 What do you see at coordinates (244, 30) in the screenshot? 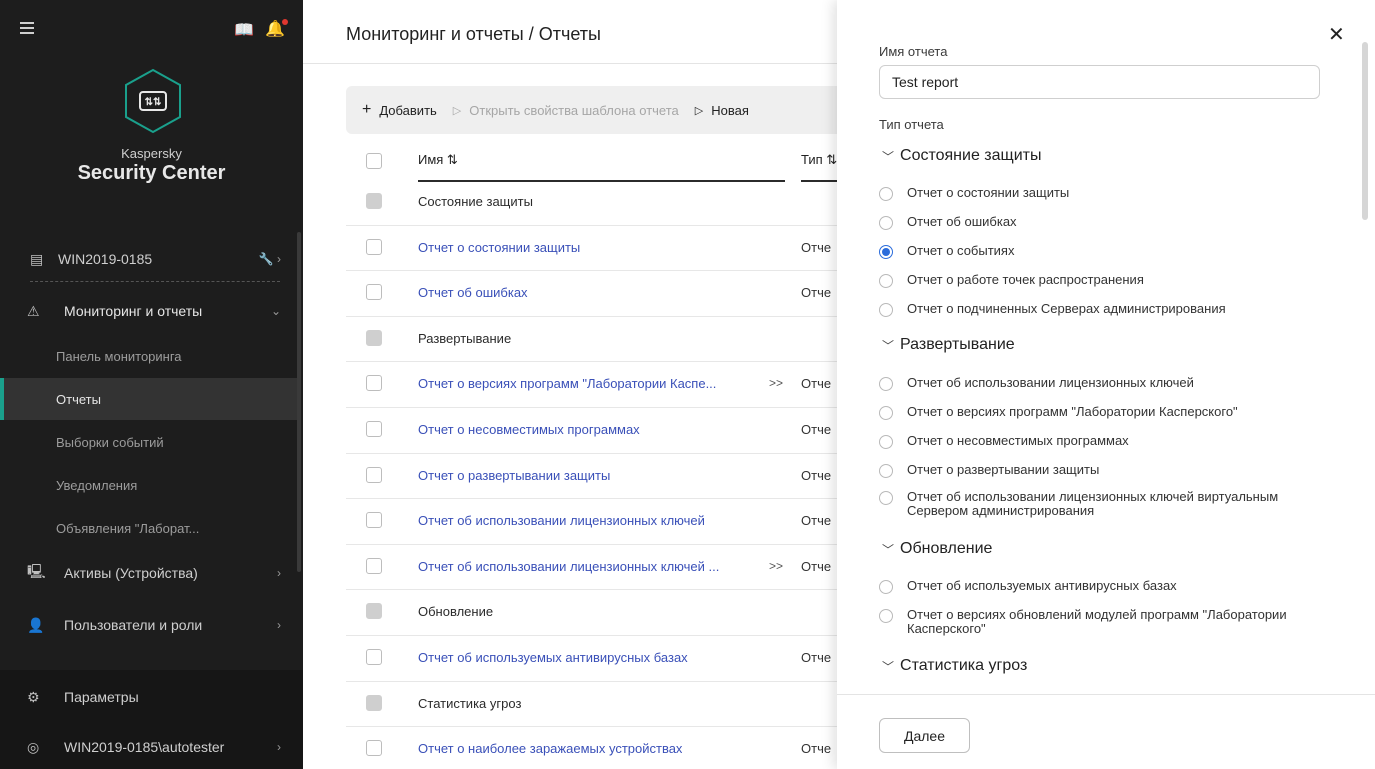
I see `book-icon: 📖` at bounding box center [244, 30].